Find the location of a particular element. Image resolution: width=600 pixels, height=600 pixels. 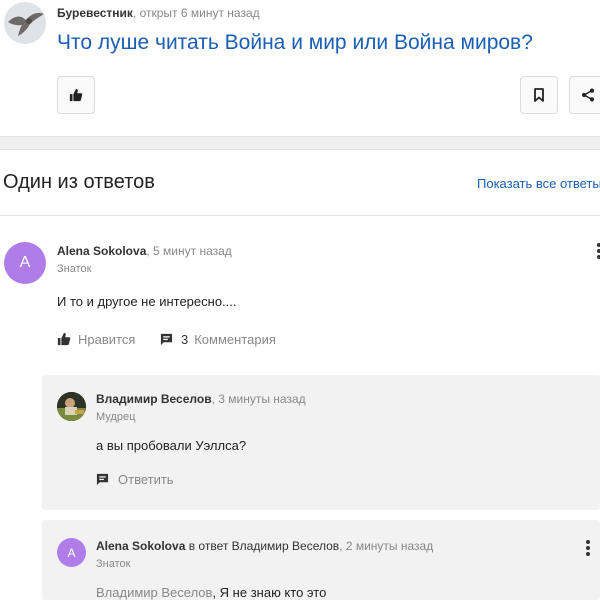

comment-meta: Владимир Веселов, 3 минуты назад is located at coordinates (201, 399).